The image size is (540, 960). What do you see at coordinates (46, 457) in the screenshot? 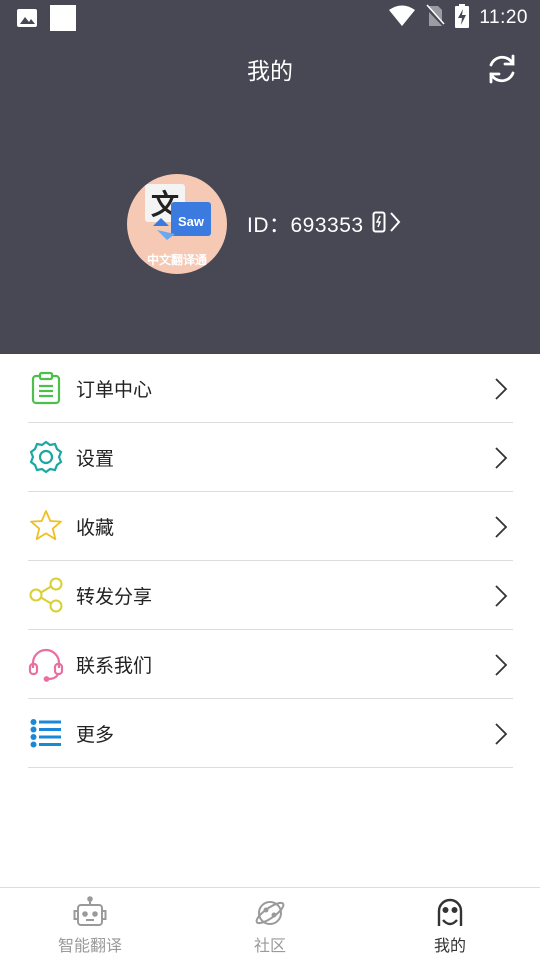
I see `gear-icon` at bounding box center [46, 457].